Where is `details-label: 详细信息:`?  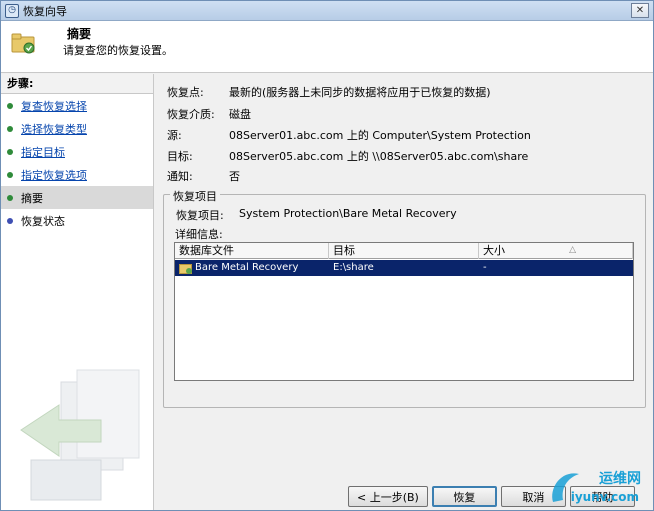 details-label: 详细信息: is located at coordinates (199, 234).